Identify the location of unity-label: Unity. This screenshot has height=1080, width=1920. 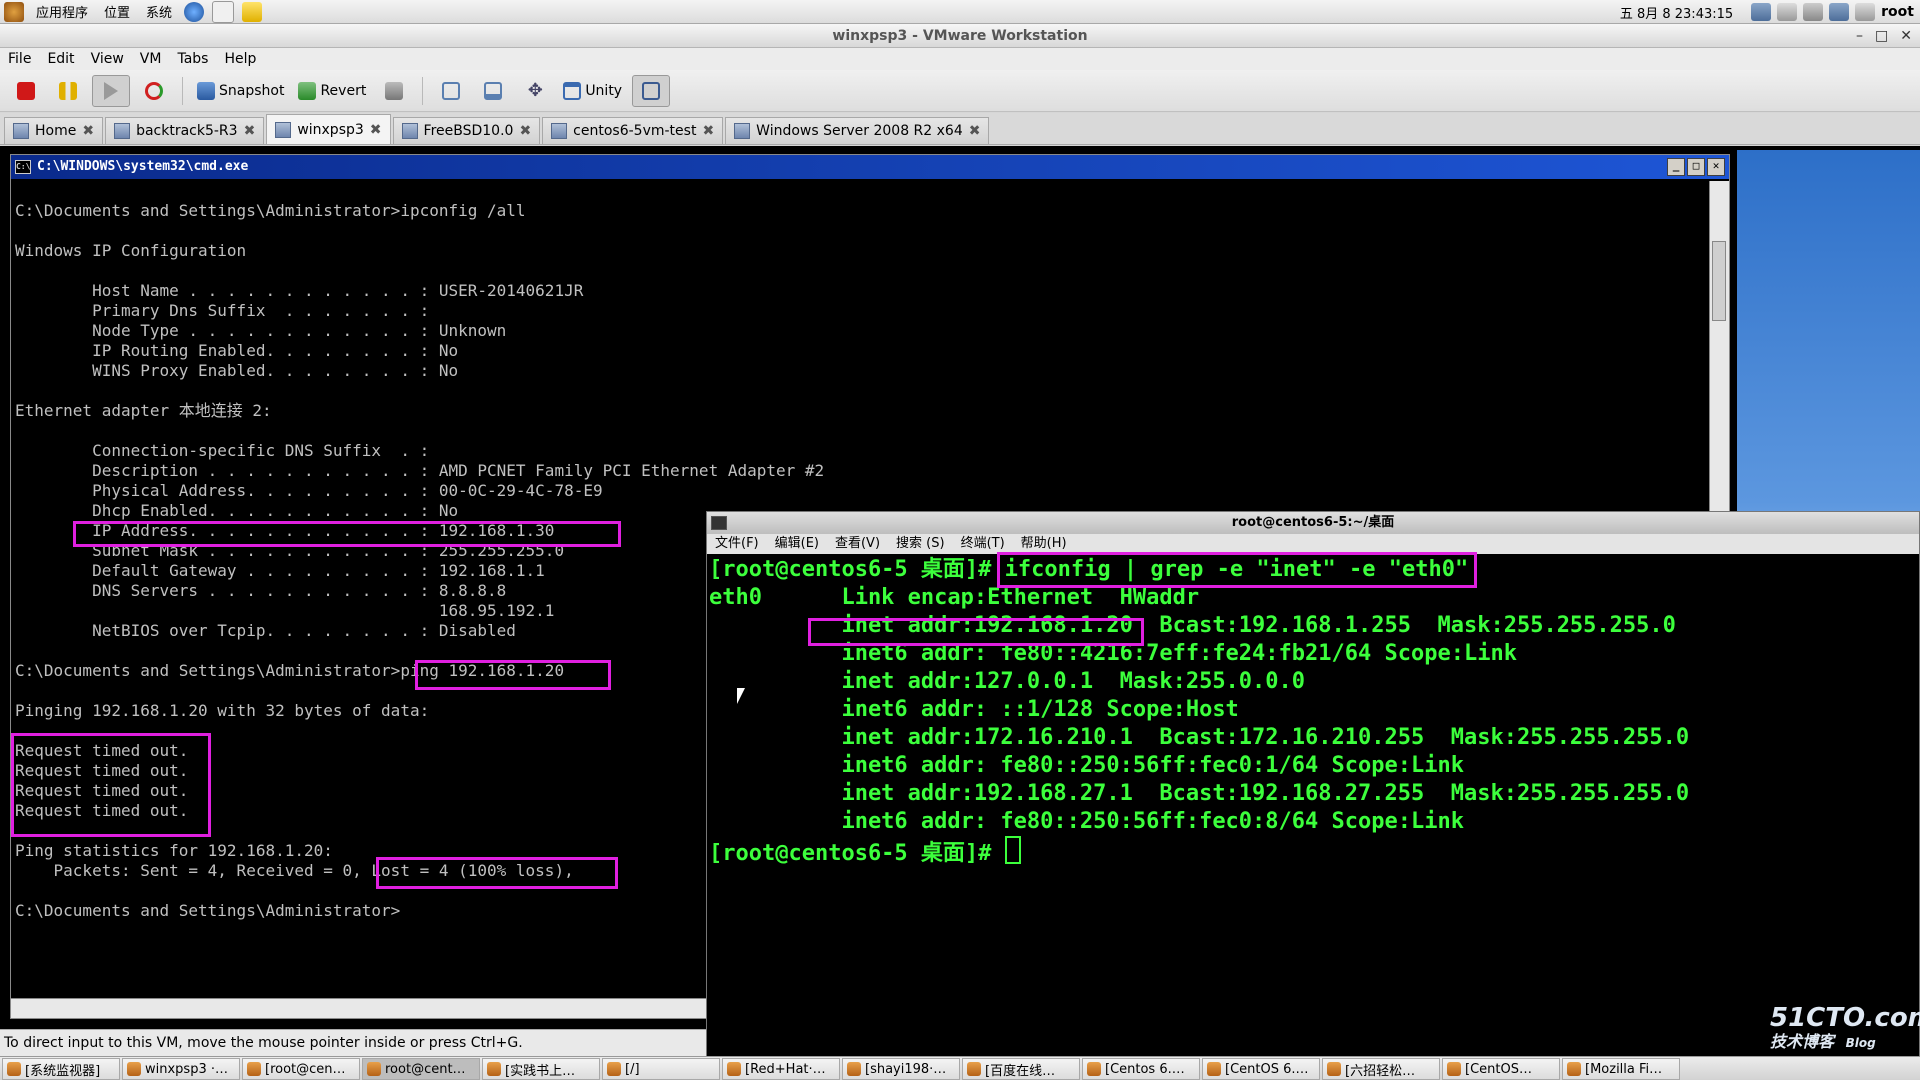
(604, 90).